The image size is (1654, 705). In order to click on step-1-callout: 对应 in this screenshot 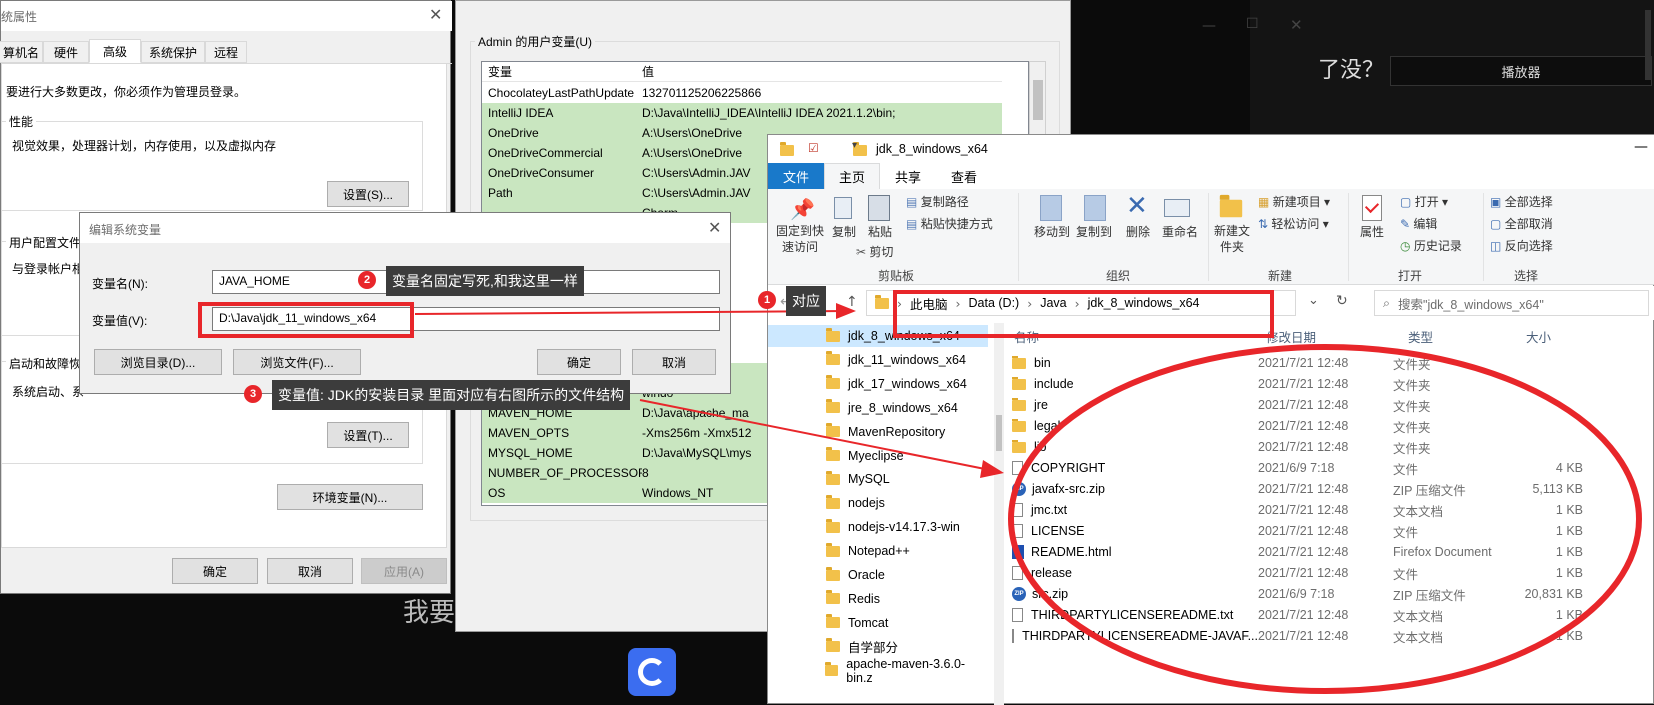, I will do `click(806, 301)`.